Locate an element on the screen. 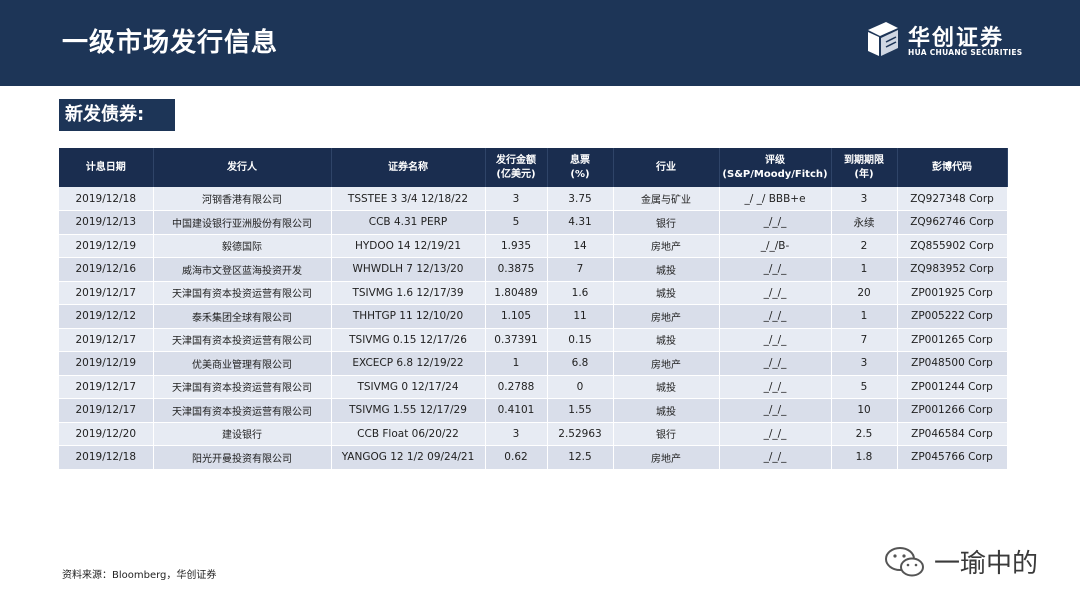 The image size is (1080, 608). table-cell: 3 is located at coordinates (516, 434).